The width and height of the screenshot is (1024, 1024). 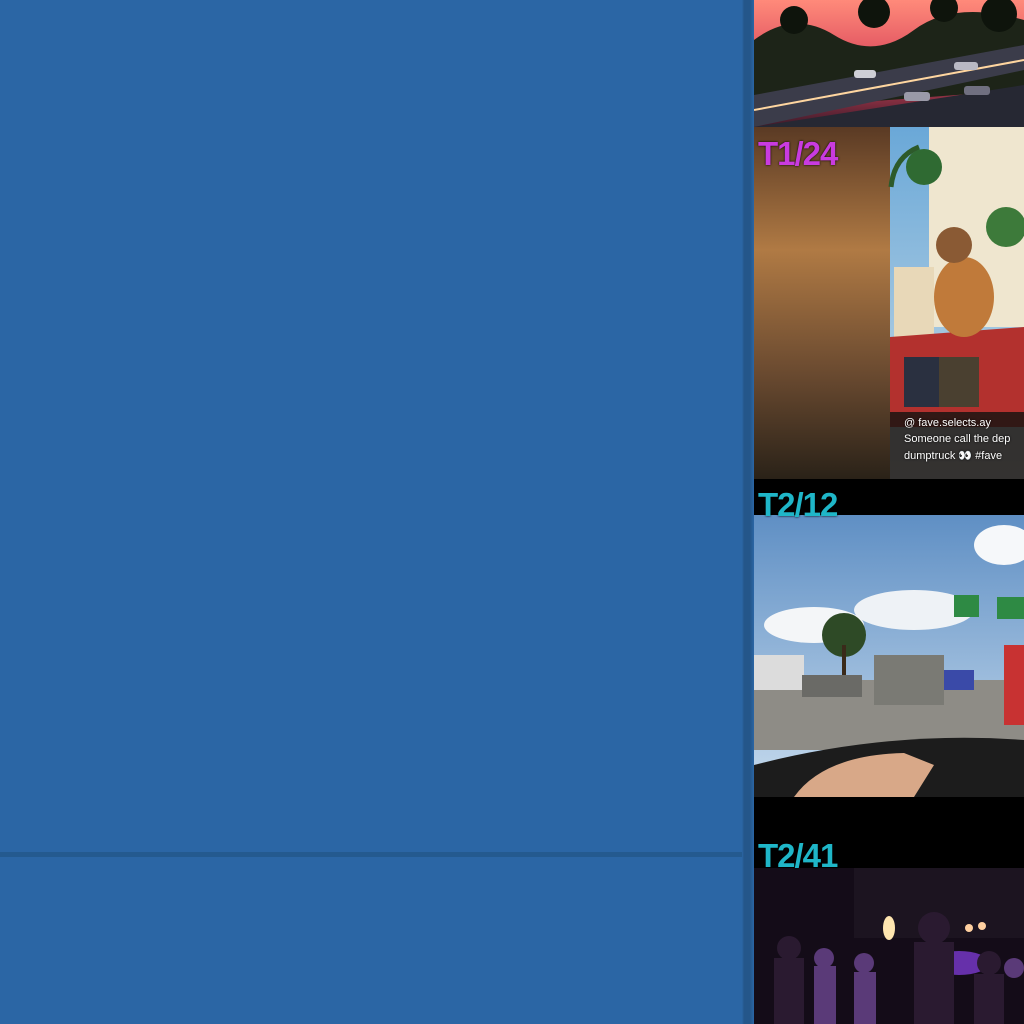 I want to click on nightclub-image, so click(x=889, y=946).